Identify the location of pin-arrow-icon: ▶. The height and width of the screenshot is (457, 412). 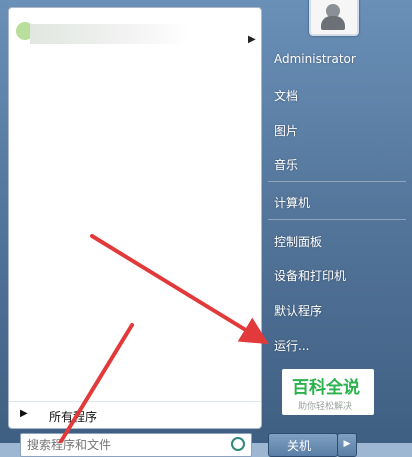
(252, 39).